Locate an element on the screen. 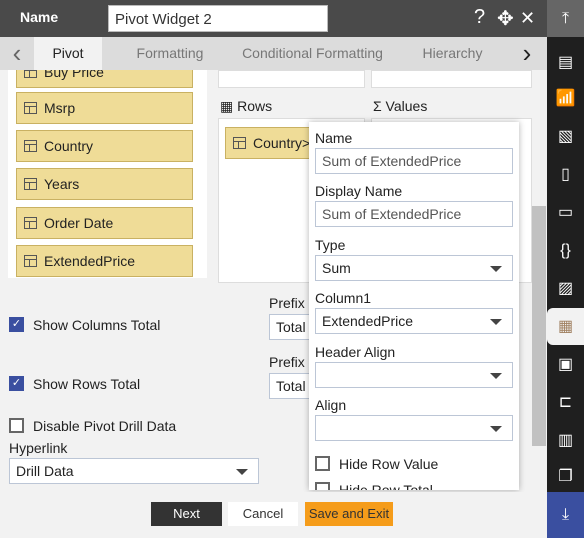 The width and height of the screenshot is (584, 538). hide-row-total-label: Hide Row Total is located at coordinates (386, 486).